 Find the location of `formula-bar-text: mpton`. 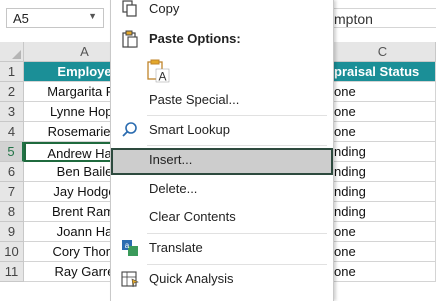

formula-bar-text: mpton is located at coordinates (353, 19).